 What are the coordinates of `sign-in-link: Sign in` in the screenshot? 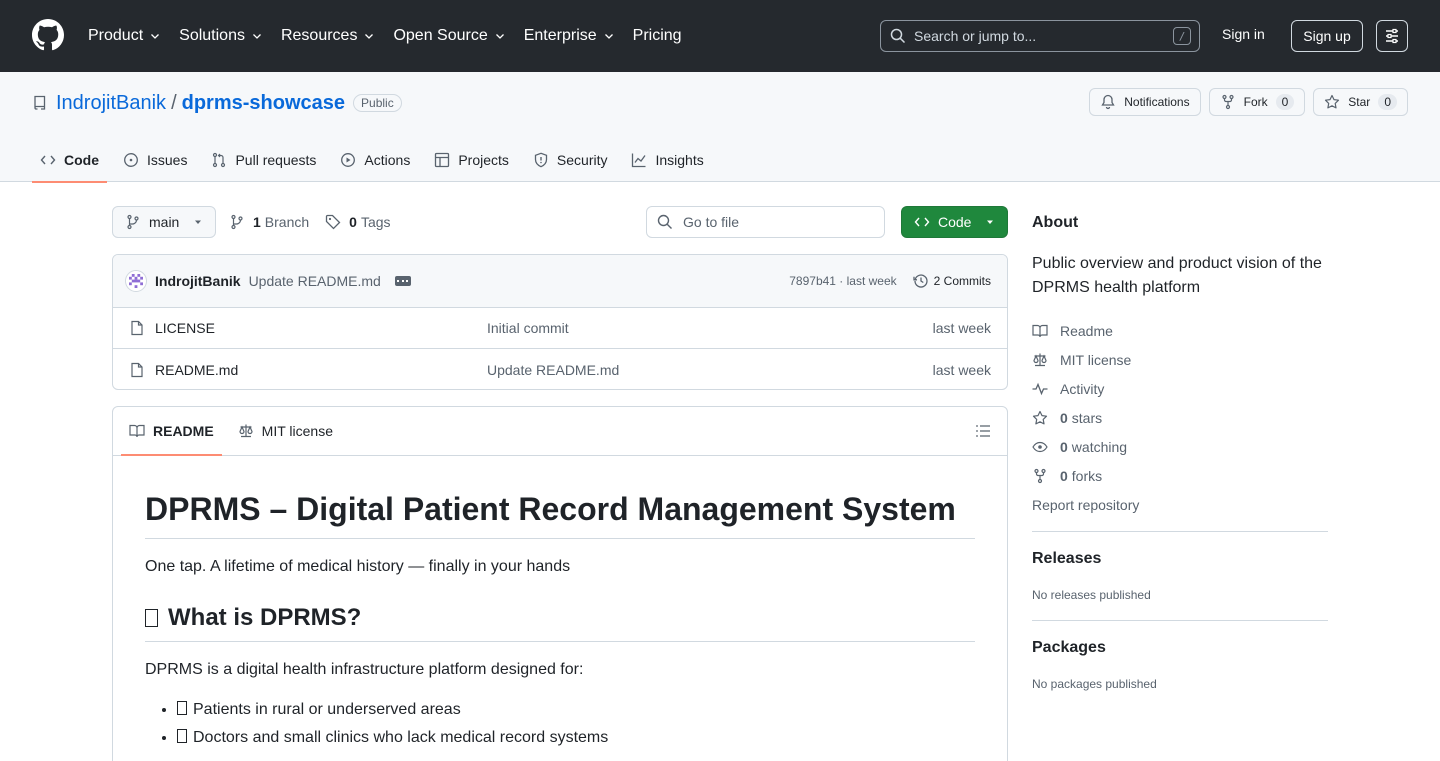 It's located at (1243, 34).